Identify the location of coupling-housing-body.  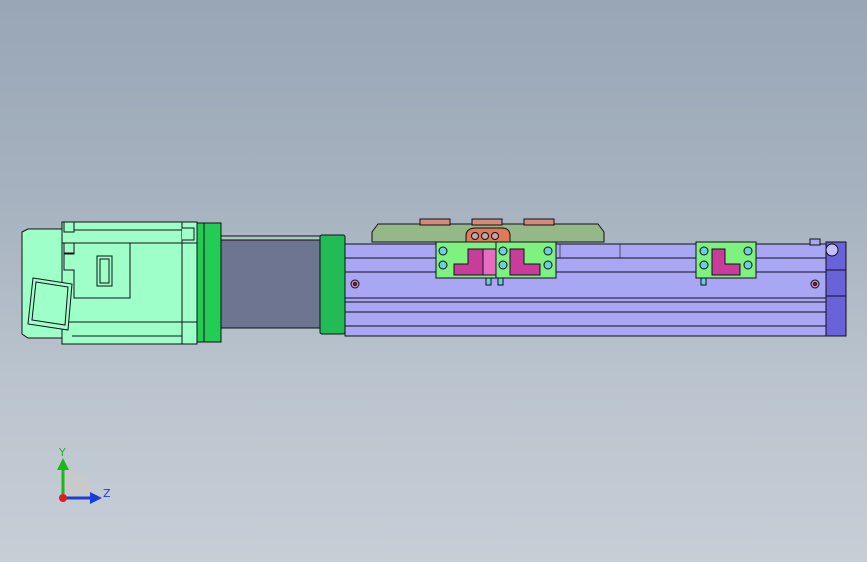
(271, 283).